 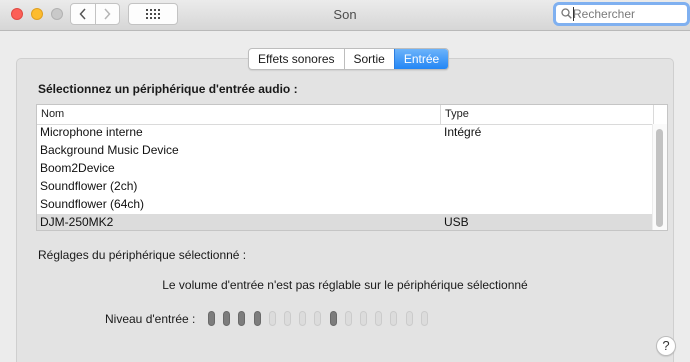 I want to click on table-row: Microphone interne Intégré, so click(x=346, y=133).